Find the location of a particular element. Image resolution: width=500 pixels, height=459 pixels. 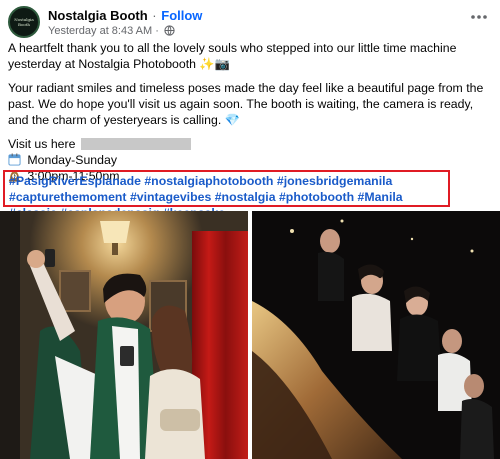

more-options-icon is located at coordinates (479, 17).